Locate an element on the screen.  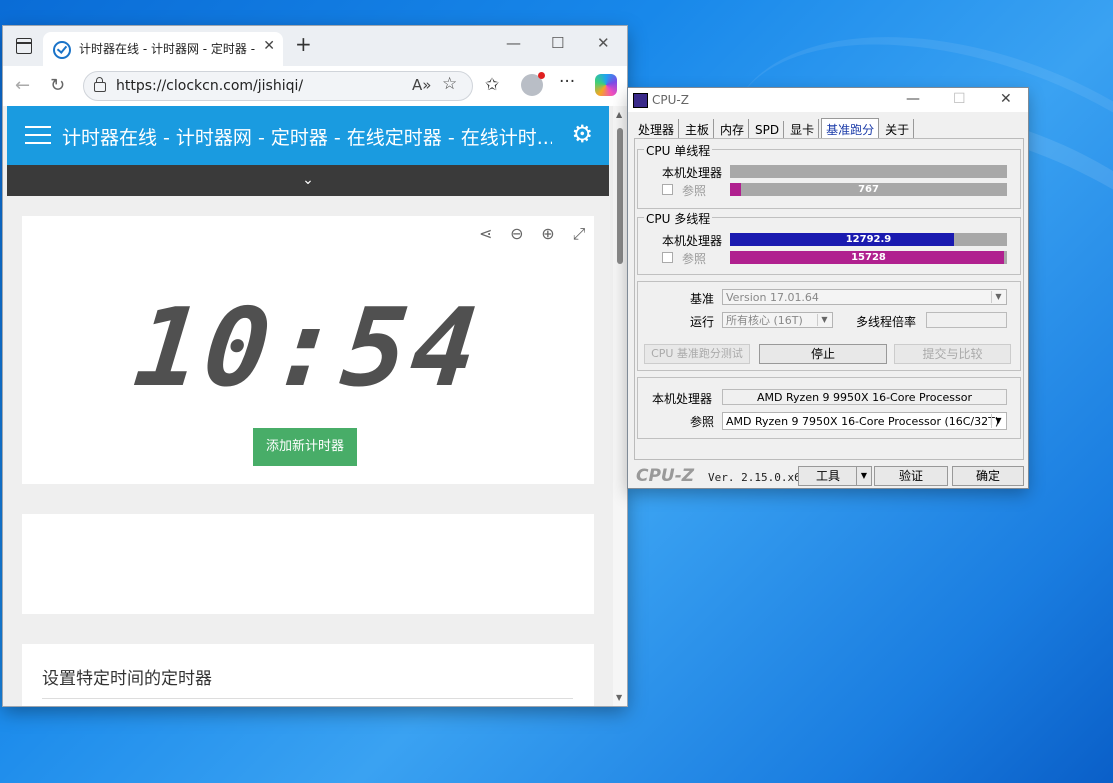
minimize-button: — is located at coordinates (513, 43).